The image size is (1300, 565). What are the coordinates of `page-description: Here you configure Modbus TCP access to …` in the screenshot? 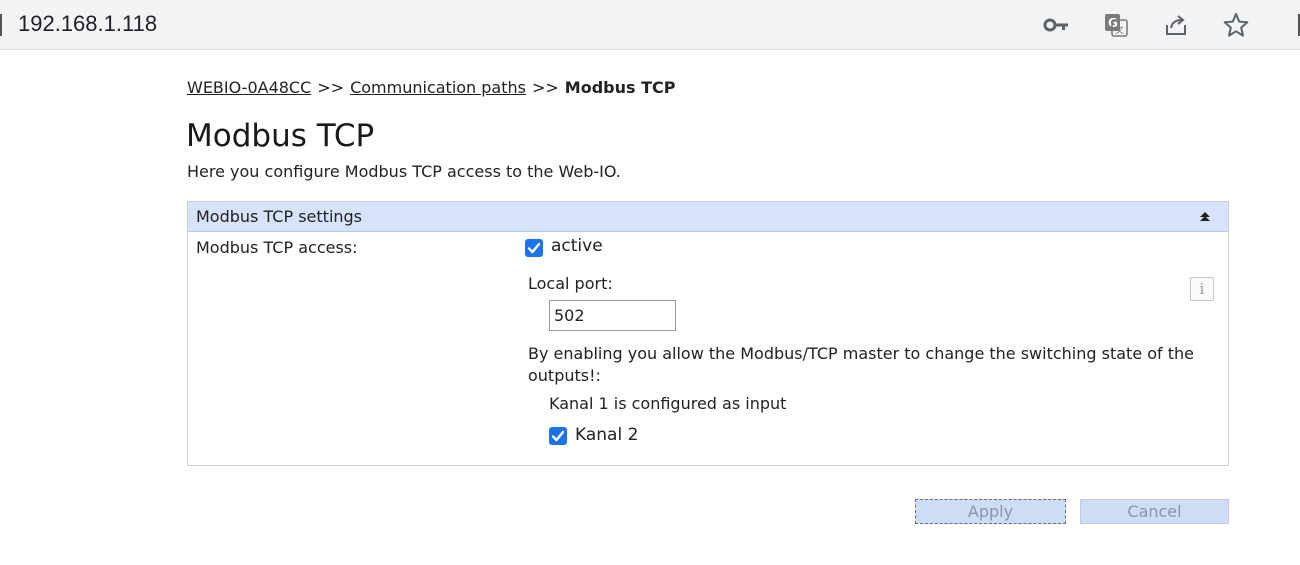 It's located at (404, 171).